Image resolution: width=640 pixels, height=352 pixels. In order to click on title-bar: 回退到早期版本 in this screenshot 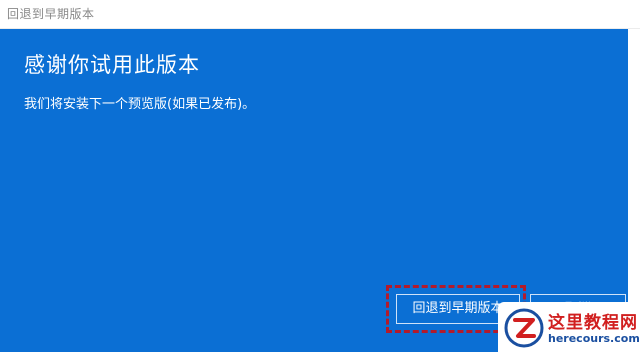, I will do `click(320, 14)`.